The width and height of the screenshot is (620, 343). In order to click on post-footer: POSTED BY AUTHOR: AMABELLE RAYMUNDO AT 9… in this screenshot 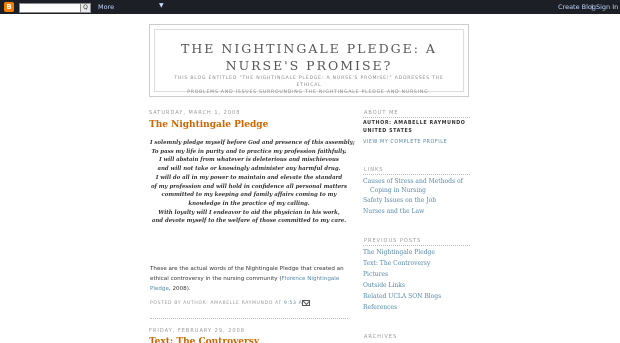, I will do `click(249, 303)`.